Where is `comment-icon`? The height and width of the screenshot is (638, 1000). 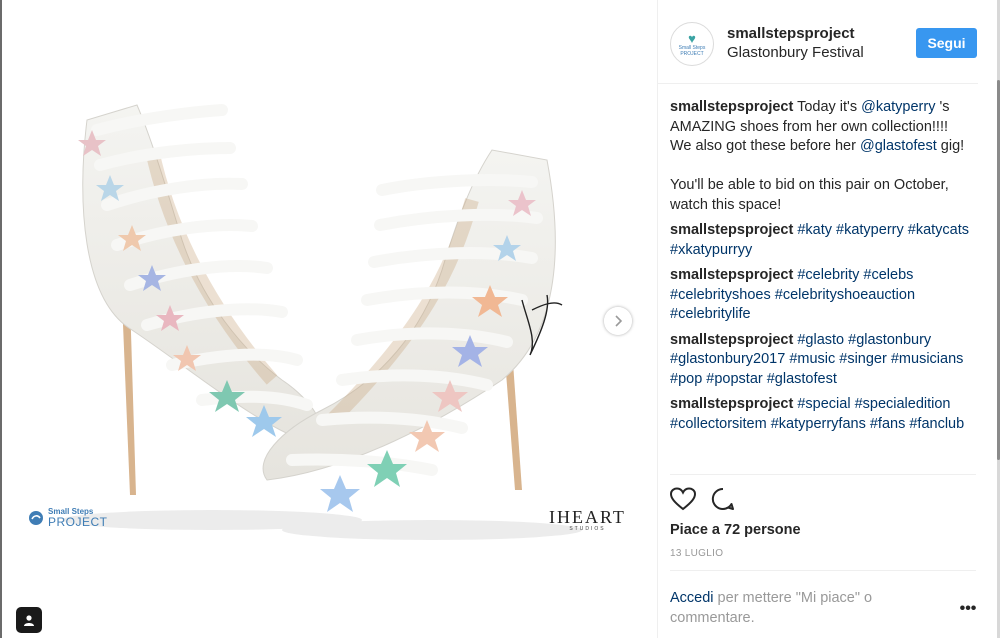
comment-icon is located at coordinates (722, 498).